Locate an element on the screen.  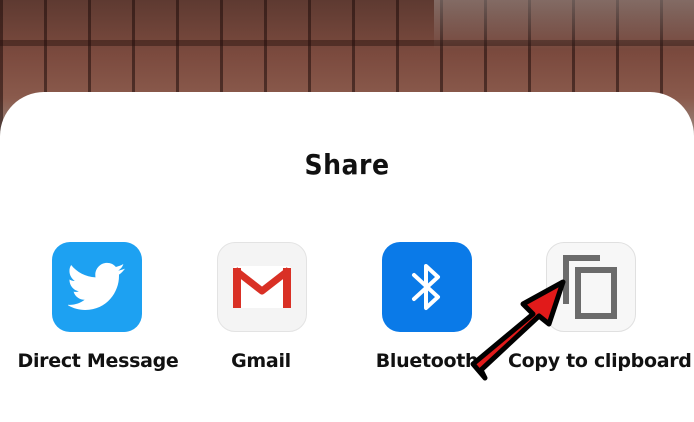
gmail-envelope-icon is located at coordinates (262, 287).